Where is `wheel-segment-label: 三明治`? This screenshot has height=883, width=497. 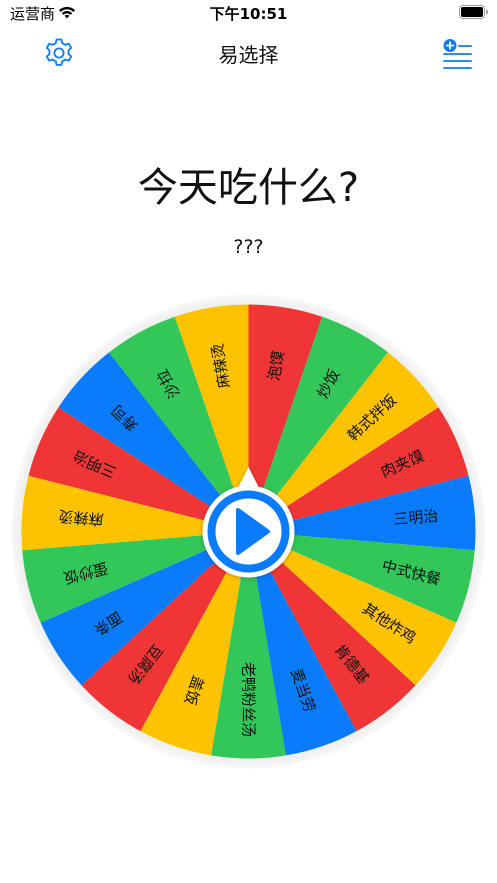
wheel-segment-label: 三明治 is located at coordinates (416, 518).